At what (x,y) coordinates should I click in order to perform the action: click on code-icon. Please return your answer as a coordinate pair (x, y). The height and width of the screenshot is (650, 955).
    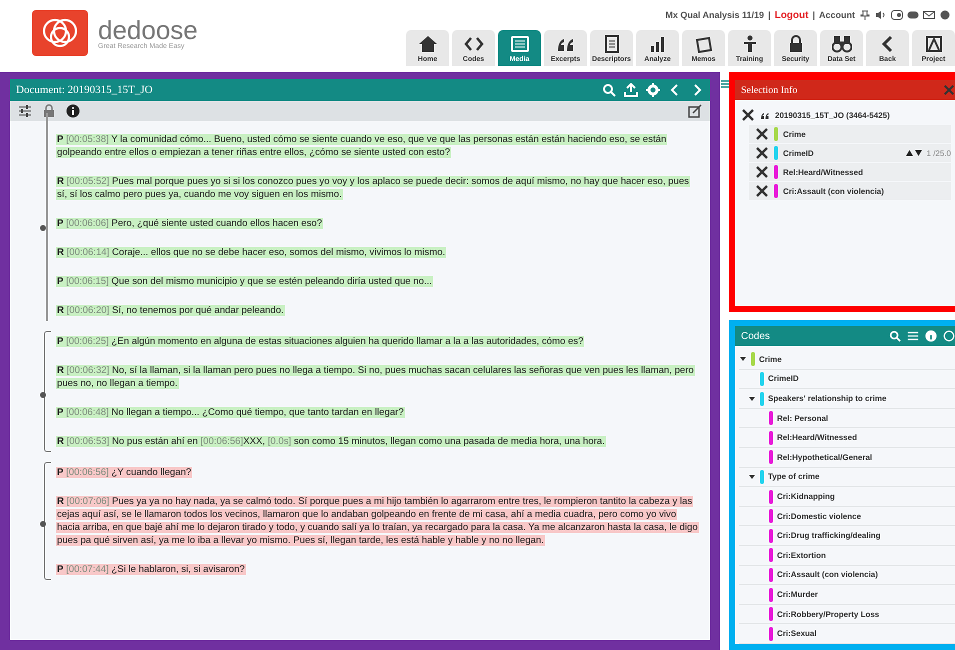
    Looking at the image, I should click on (474, 44).